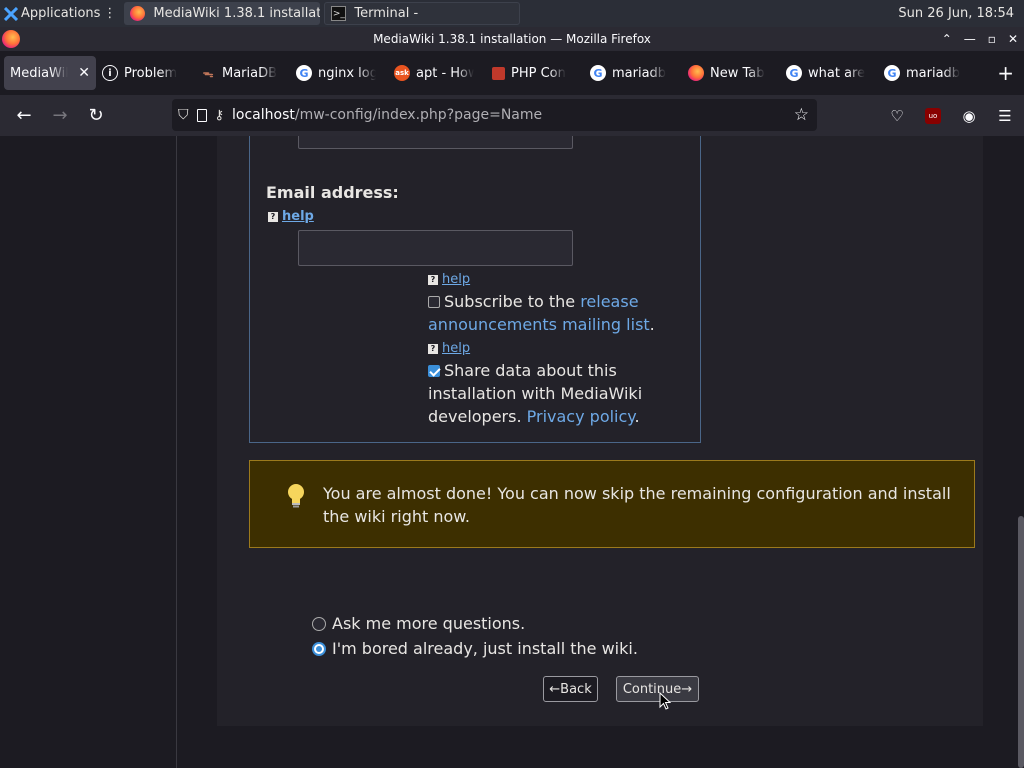 The height and width of the screenshot is (768, 1024). Describe the element at coordinates (434, 371) in the screenshot. I see `share-data-checkbox` at that location.